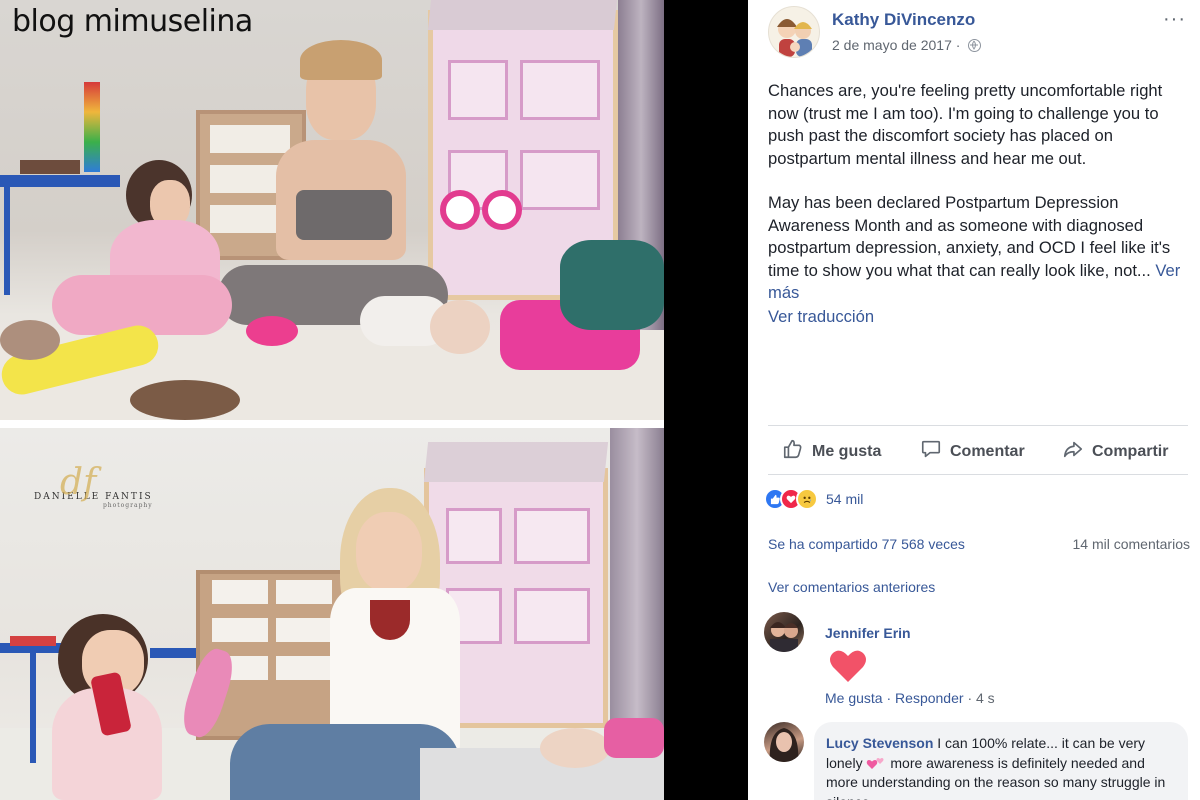 The width and height of the screenshot is (1200, 800). I want to click on comments-count-link: 14 mil comentarios, so click(1132, 544).